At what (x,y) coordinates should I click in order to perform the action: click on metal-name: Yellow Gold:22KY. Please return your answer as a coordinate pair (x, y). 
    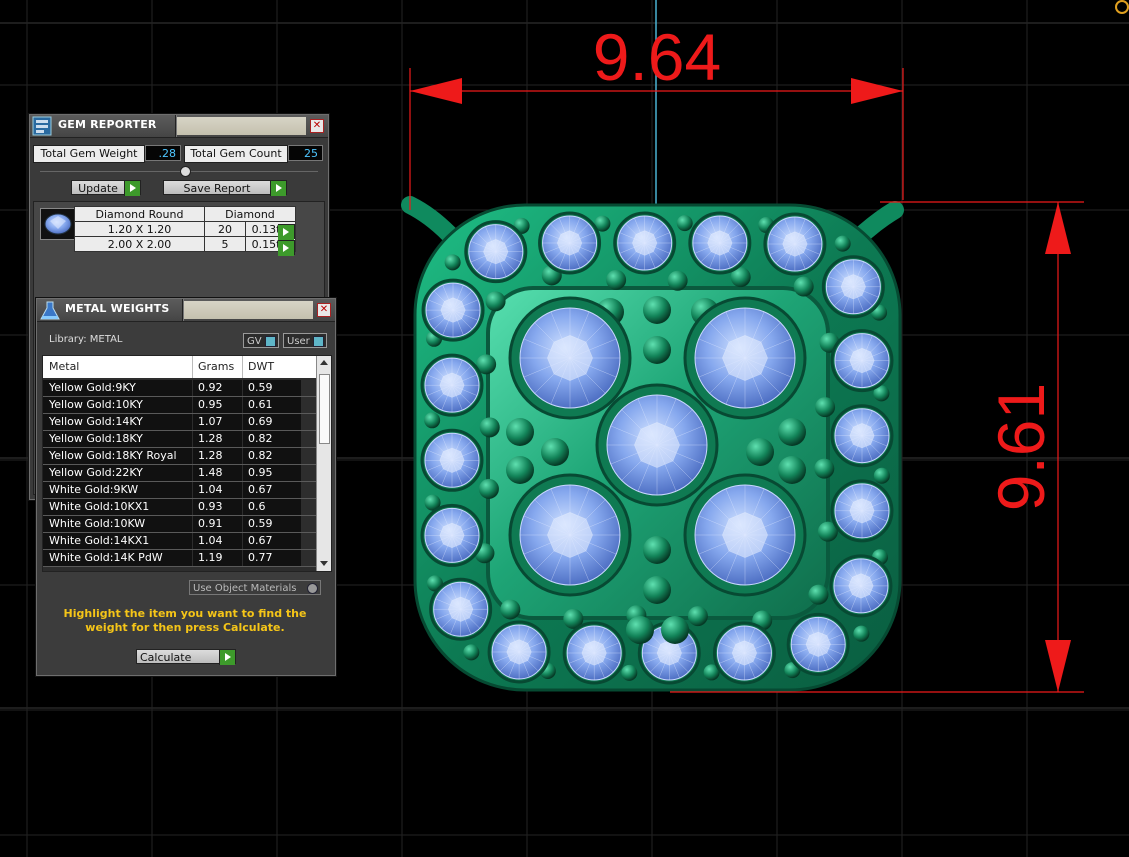
    Looking at the image, I should click on (117, 473).